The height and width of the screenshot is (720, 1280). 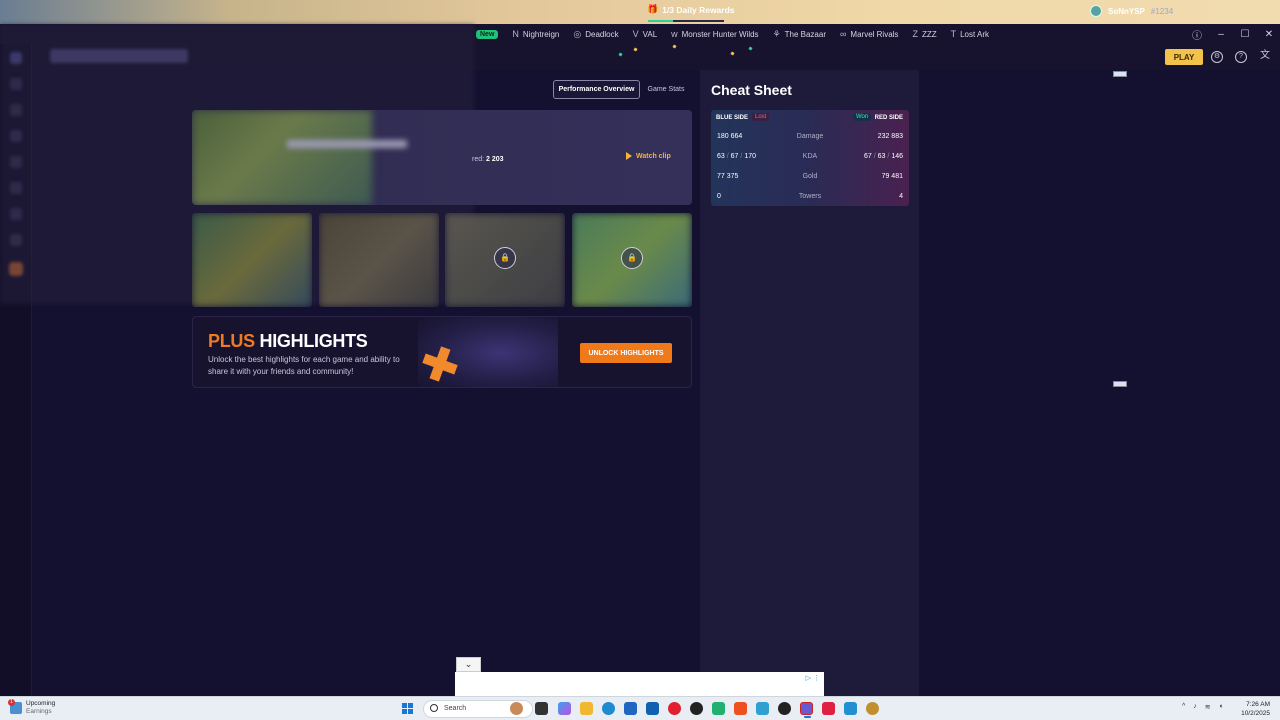 I want to click on cheat-sheet-title: Cheat Sheet, so click(x=751, y=90).